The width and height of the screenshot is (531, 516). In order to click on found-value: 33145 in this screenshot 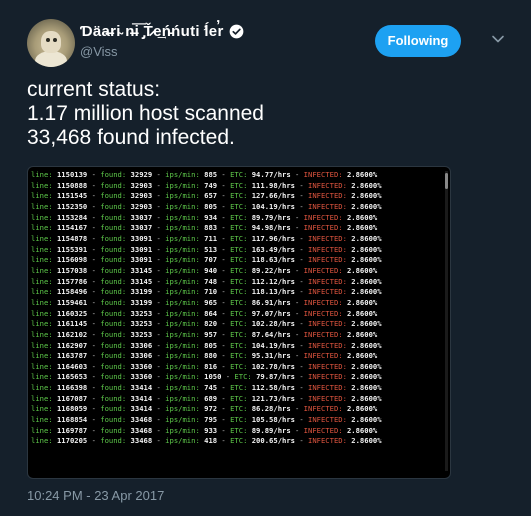, I will do `click(141, 270)`.